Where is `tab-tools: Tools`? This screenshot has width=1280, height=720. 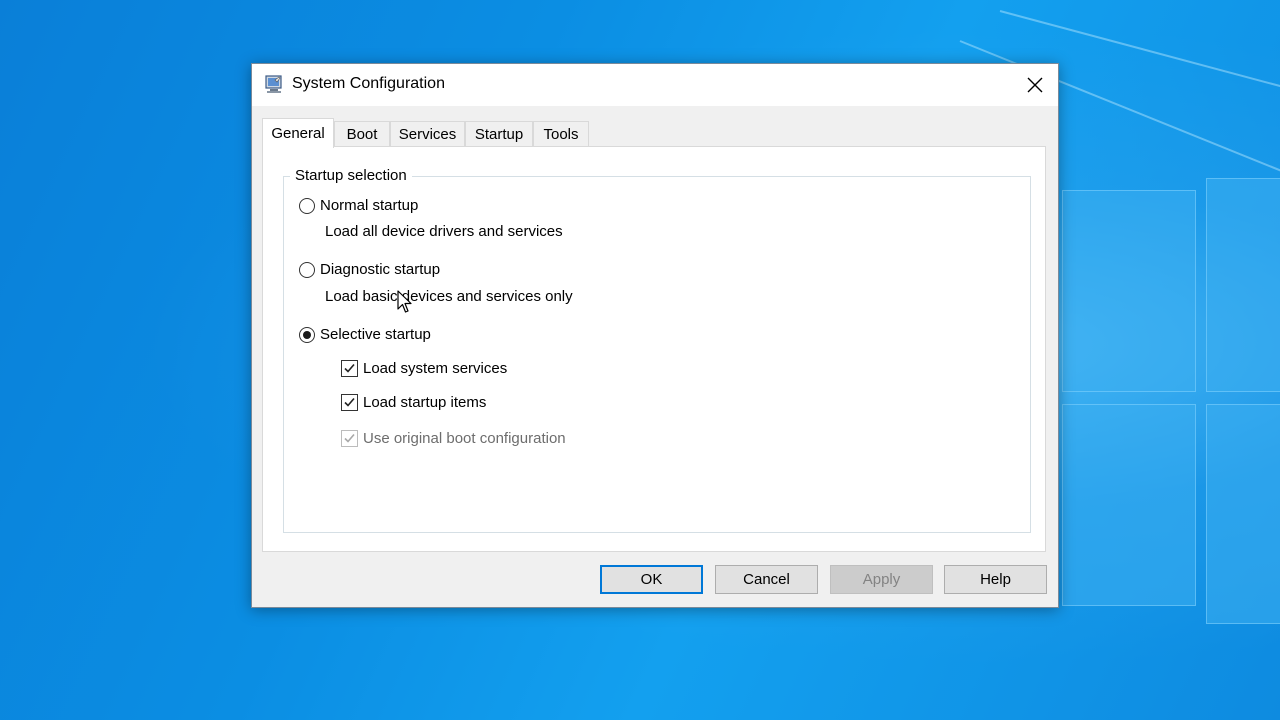 tab-tools: Tools is located at coordinates (561, 133).